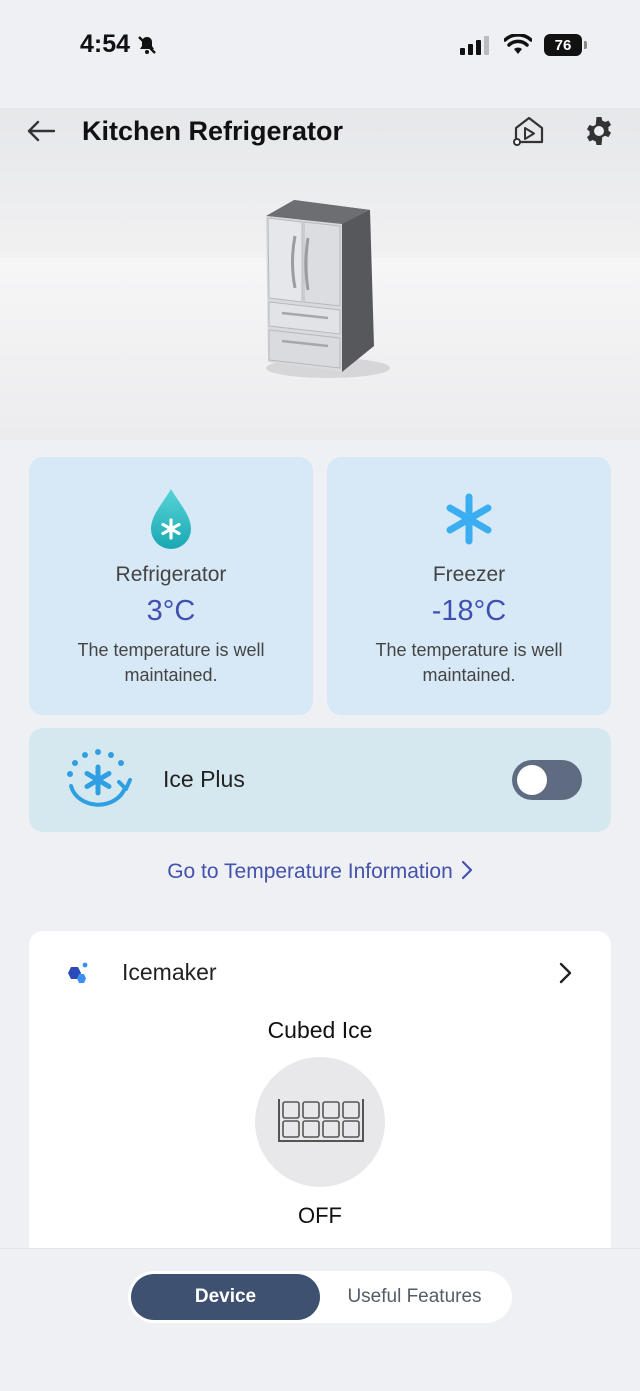  I want to click on battery-level: 76, so click(563, 45).